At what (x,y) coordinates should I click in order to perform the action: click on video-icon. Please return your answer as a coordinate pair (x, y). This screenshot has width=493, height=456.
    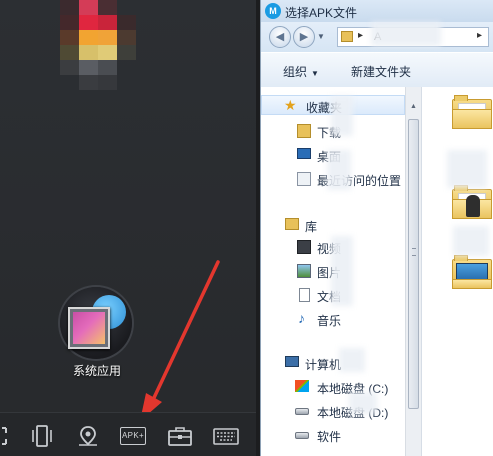
    Looking at the image, I should click on (304, 247).